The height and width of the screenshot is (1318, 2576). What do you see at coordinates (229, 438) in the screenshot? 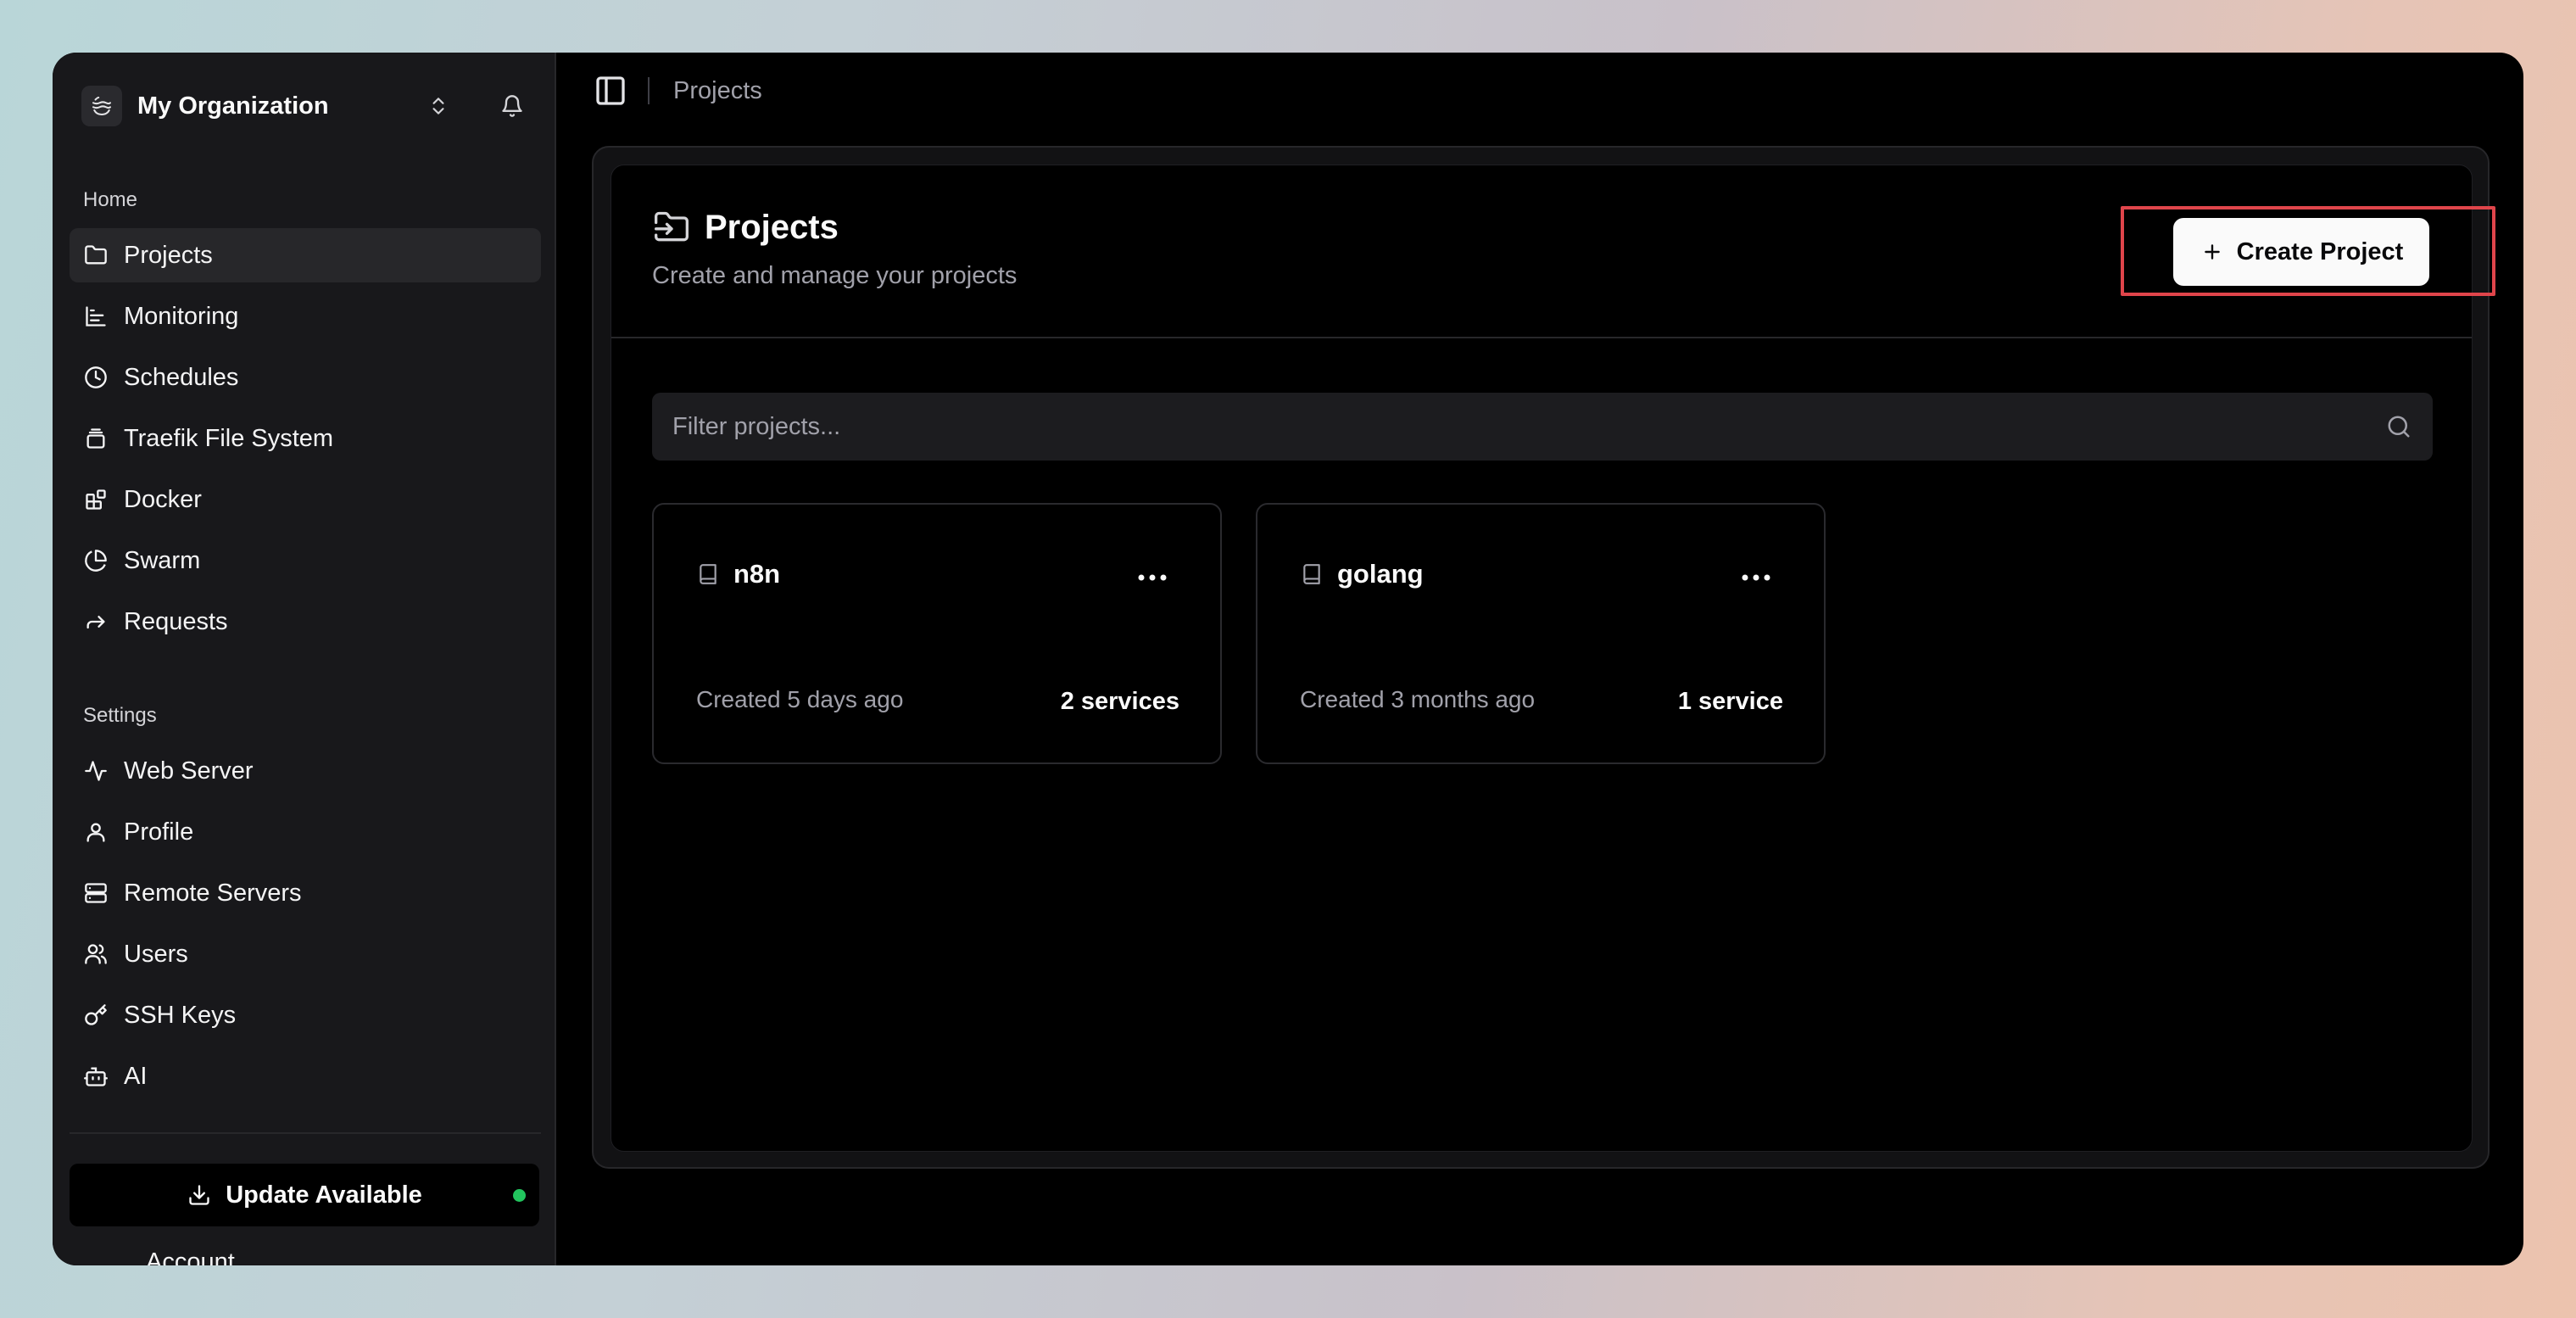
I see `sidebar-item-label: Traefik File System` at bounding box center [229, 438].